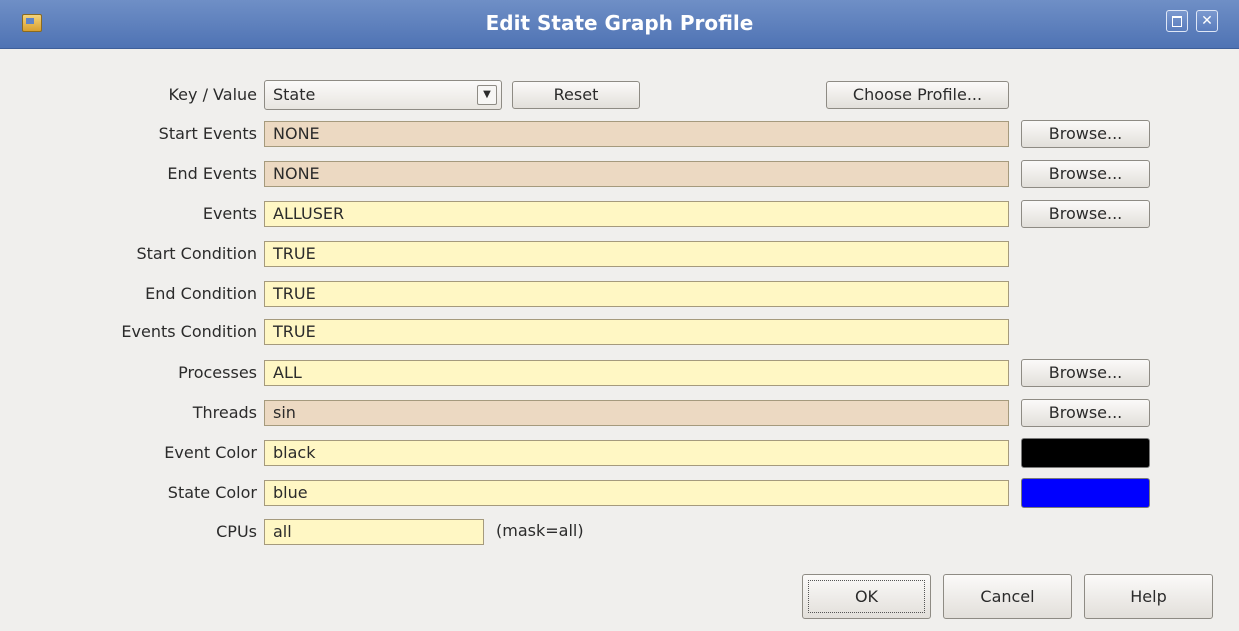  I want to click on ok-button: OK, so click(866, 596).